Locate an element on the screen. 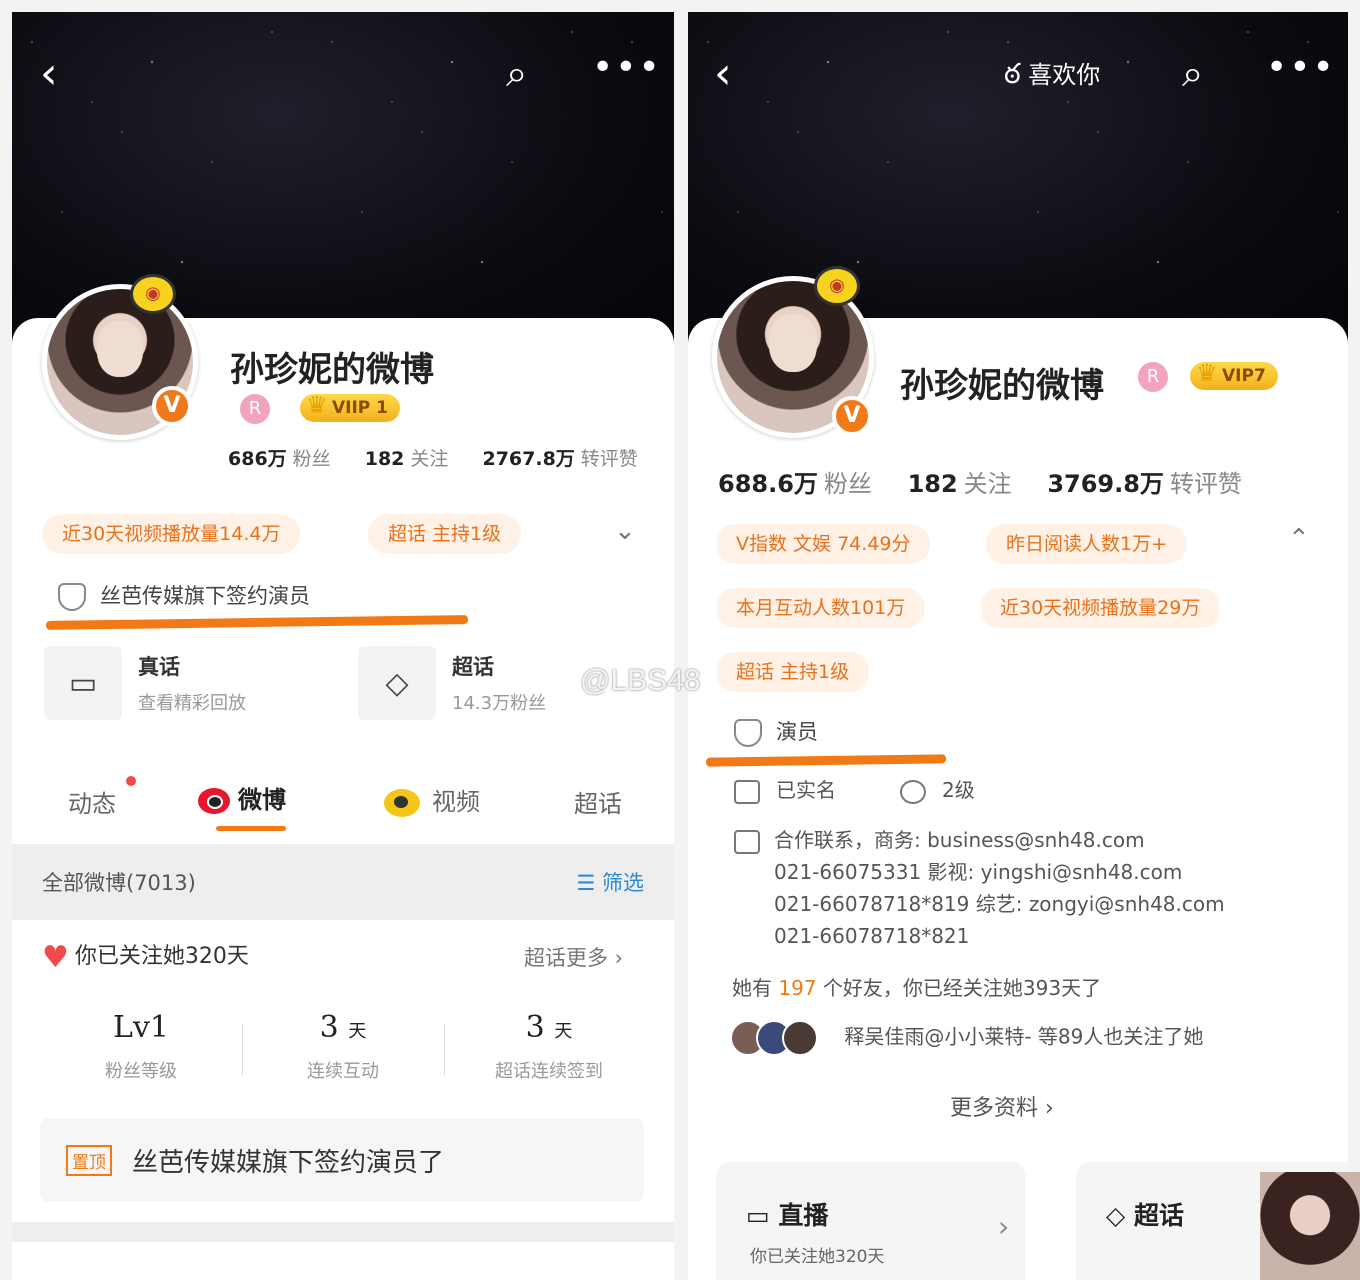  pinned-tag: 置顶 is located at coordinates (89, 1160).